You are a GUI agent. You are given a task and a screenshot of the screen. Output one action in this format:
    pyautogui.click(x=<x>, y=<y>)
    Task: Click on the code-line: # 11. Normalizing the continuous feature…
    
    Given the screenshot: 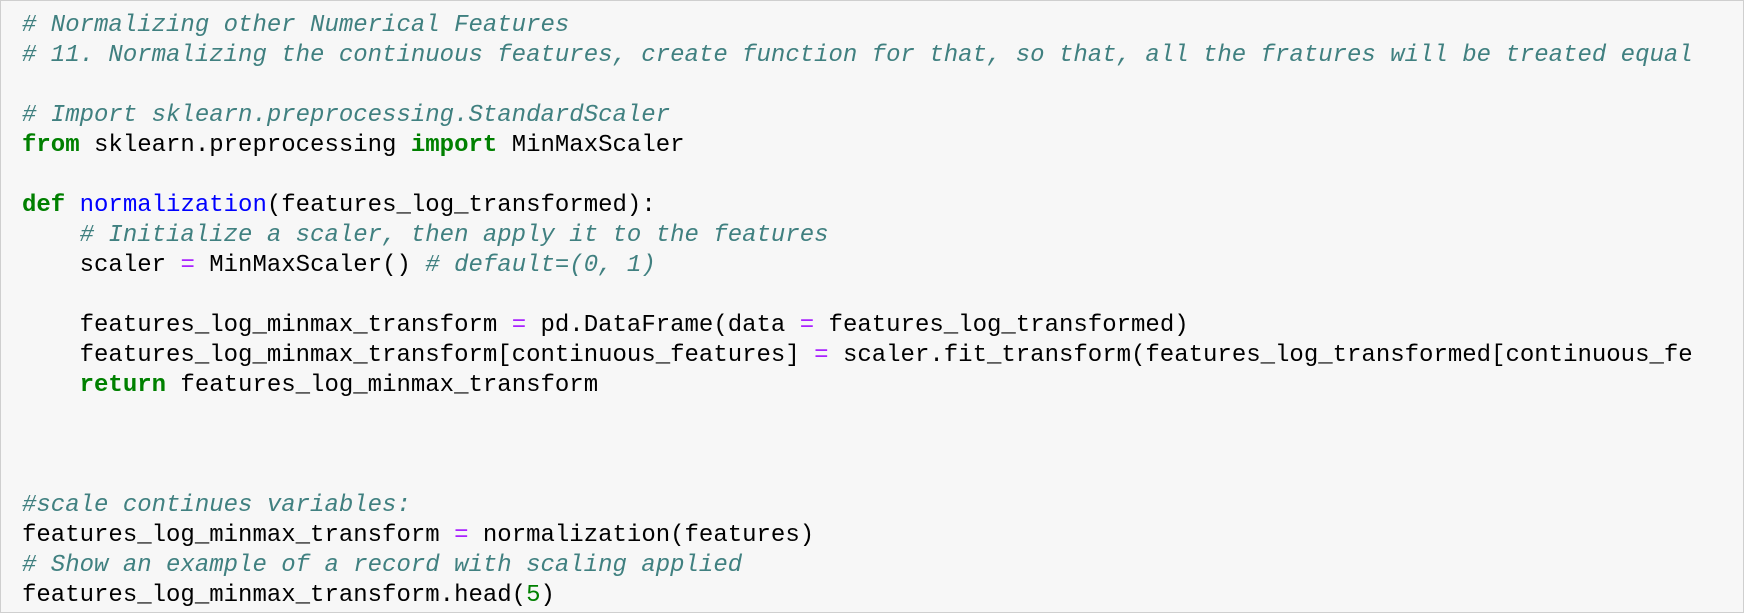 What is the action you would take?
    pyautogui.click(x=857, y=56)
    